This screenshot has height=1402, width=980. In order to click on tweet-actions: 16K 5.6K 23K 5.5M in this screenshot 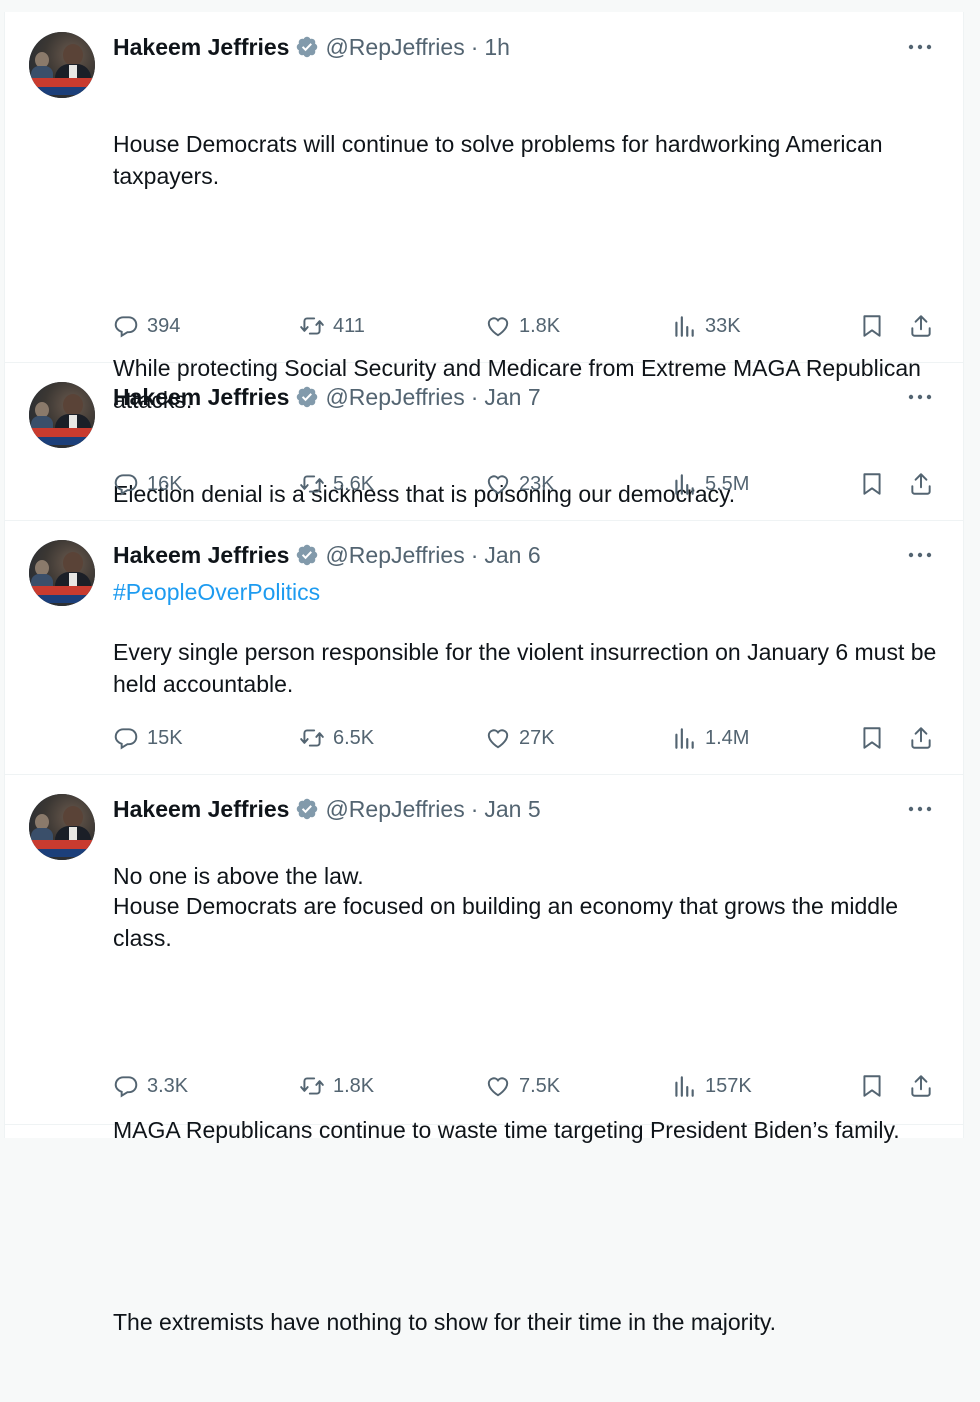, I will do `click(526, 484)`.